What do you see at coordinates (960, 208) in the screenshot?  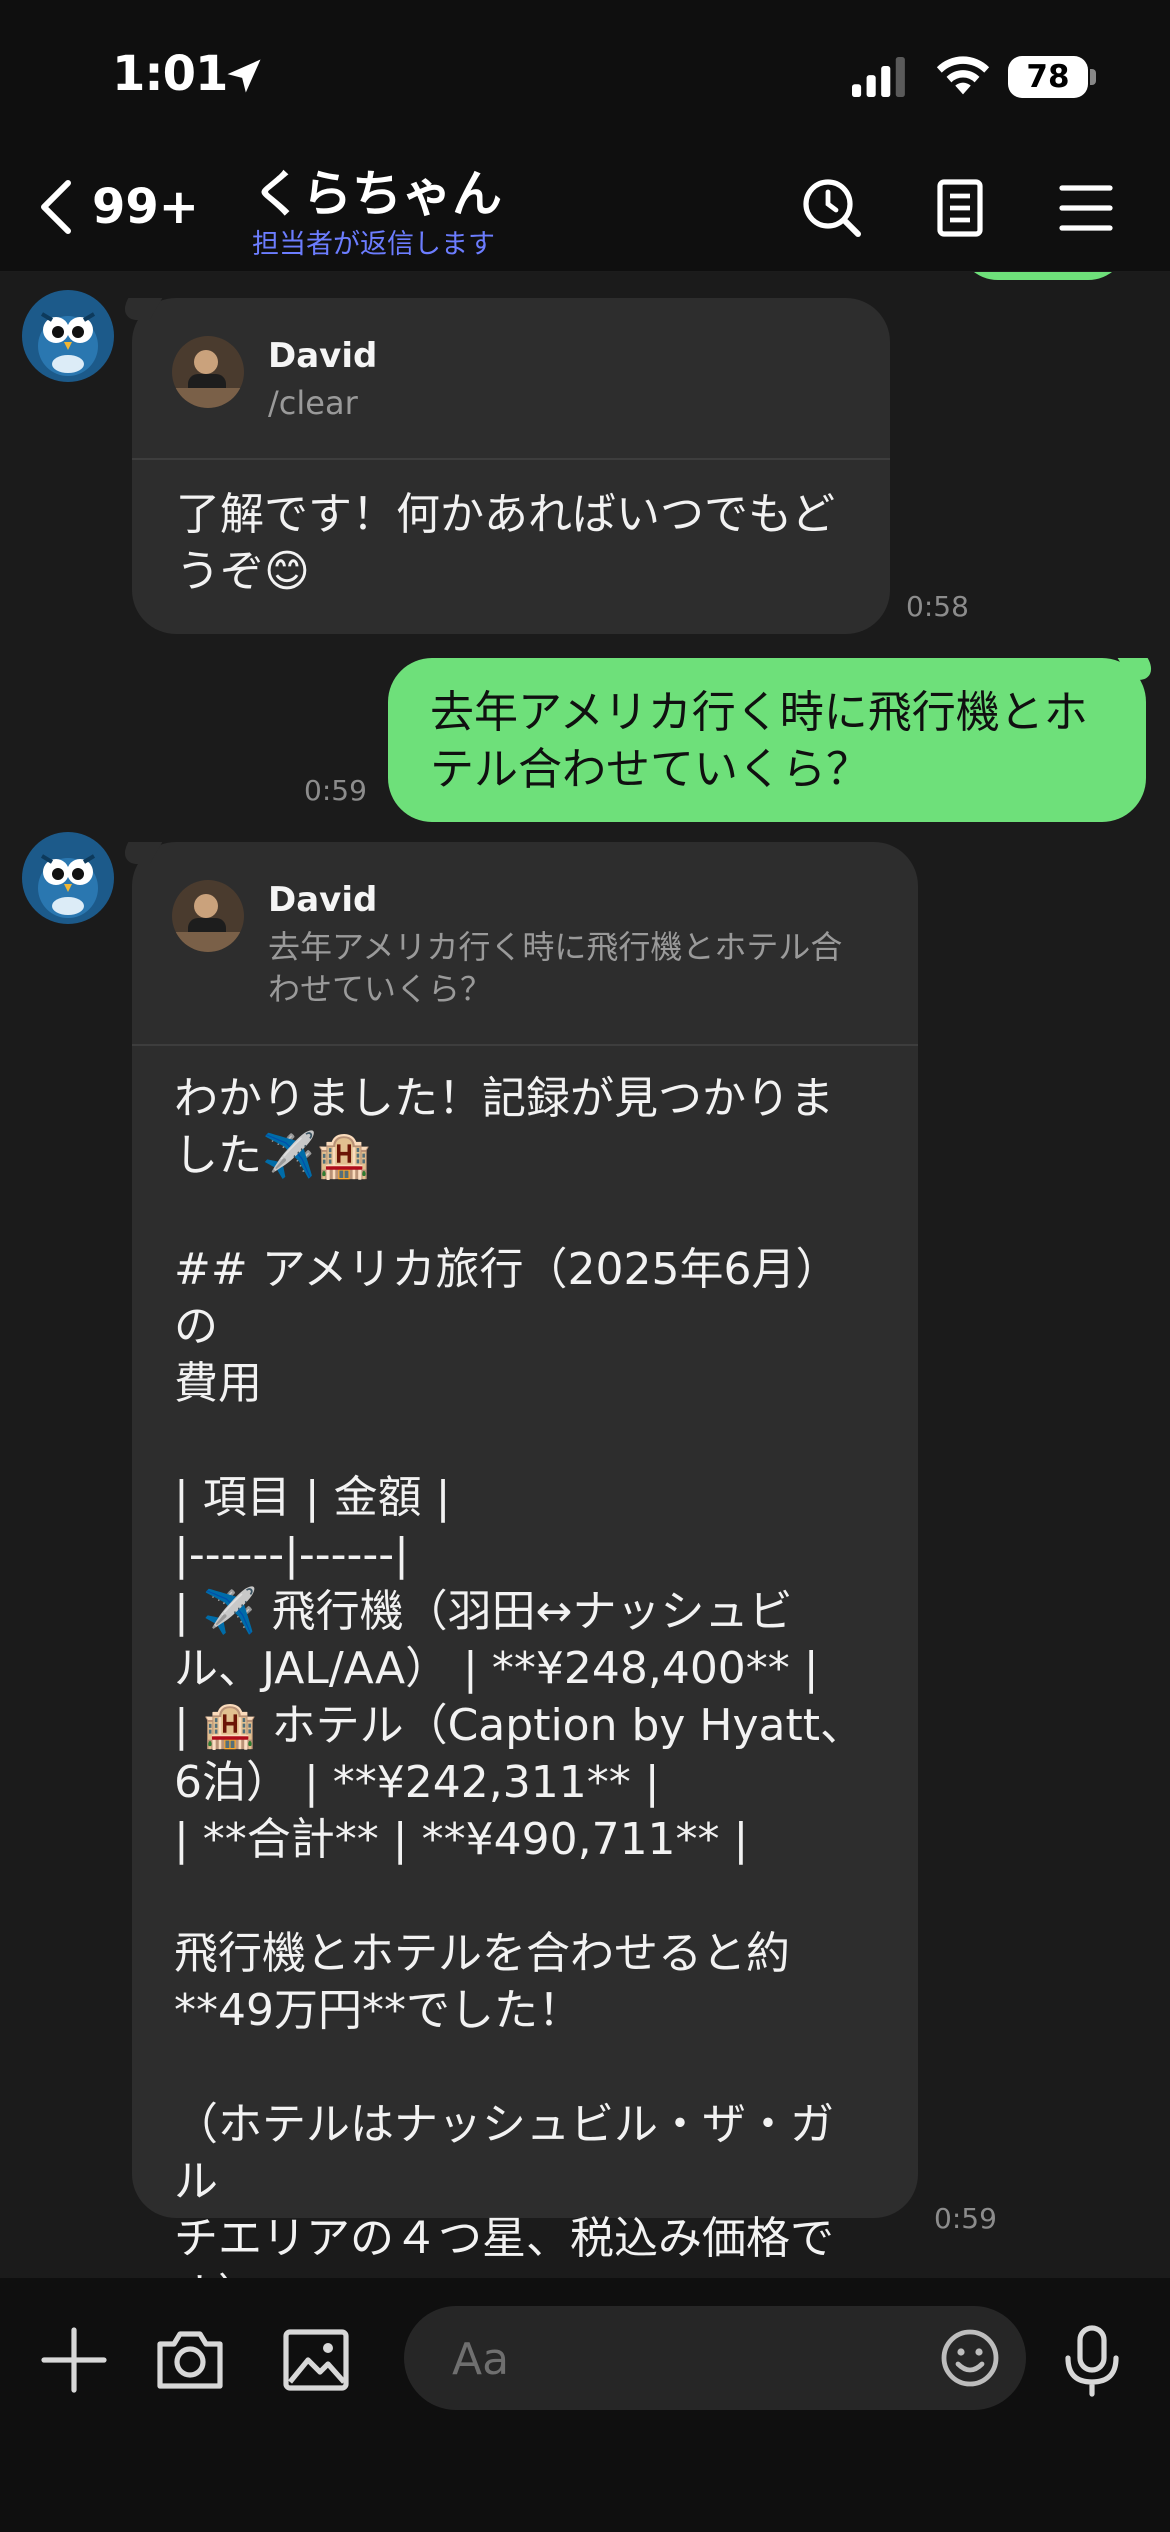 I see `notes-icon` at bounding box center [960, 208].